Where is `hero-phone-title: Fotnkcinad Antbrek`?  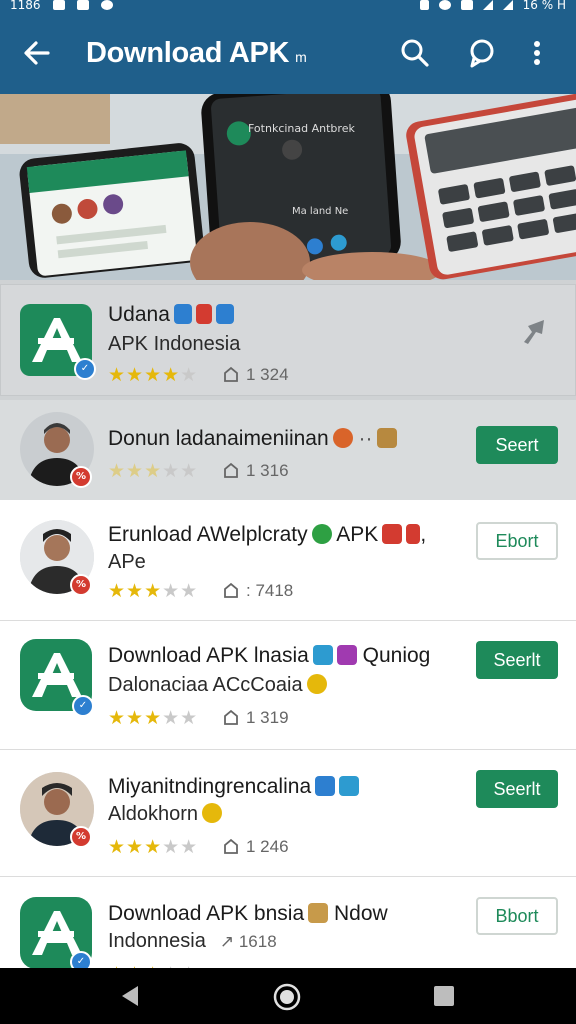 hero-phone-title: Fotnkcinad Antbrek is located at coordinates (301, 128).